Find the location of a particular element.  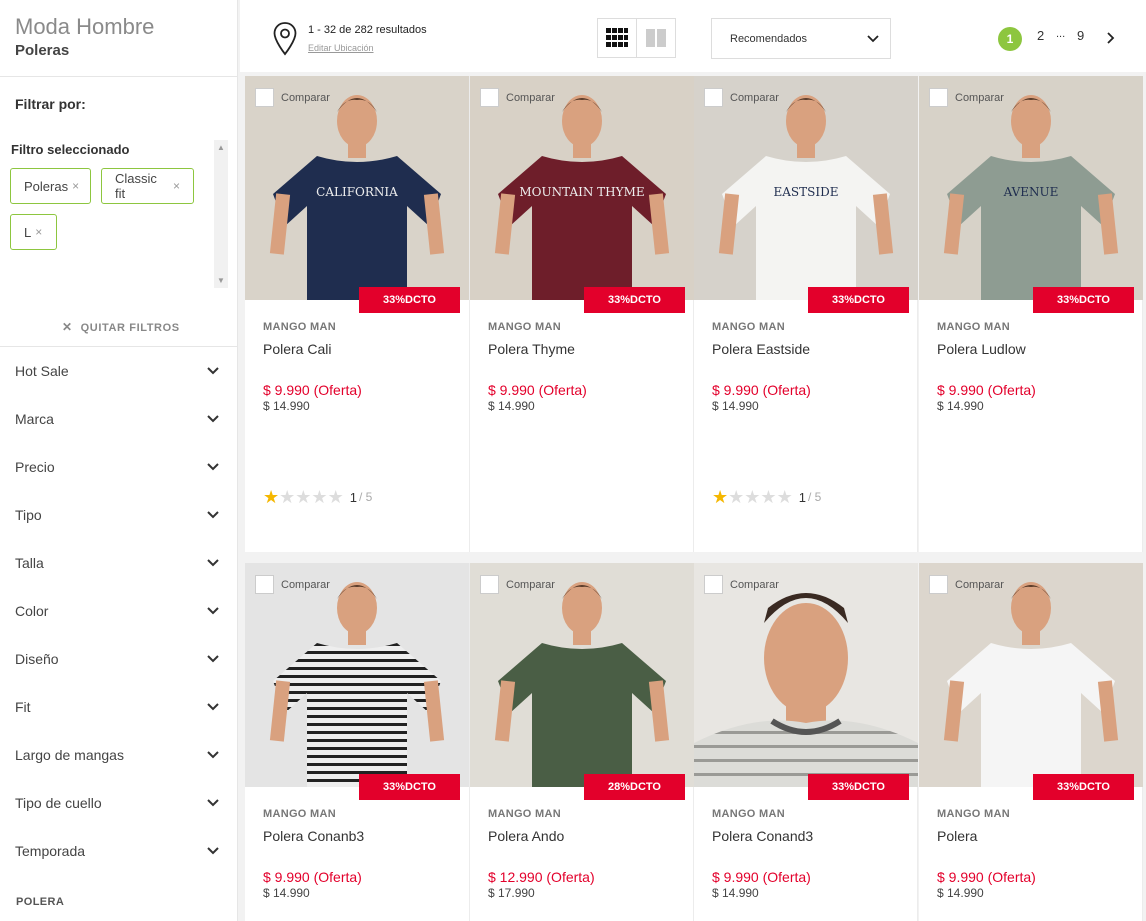

product-image: MOUNTAIN THYME is located at coordinates (582, 188).